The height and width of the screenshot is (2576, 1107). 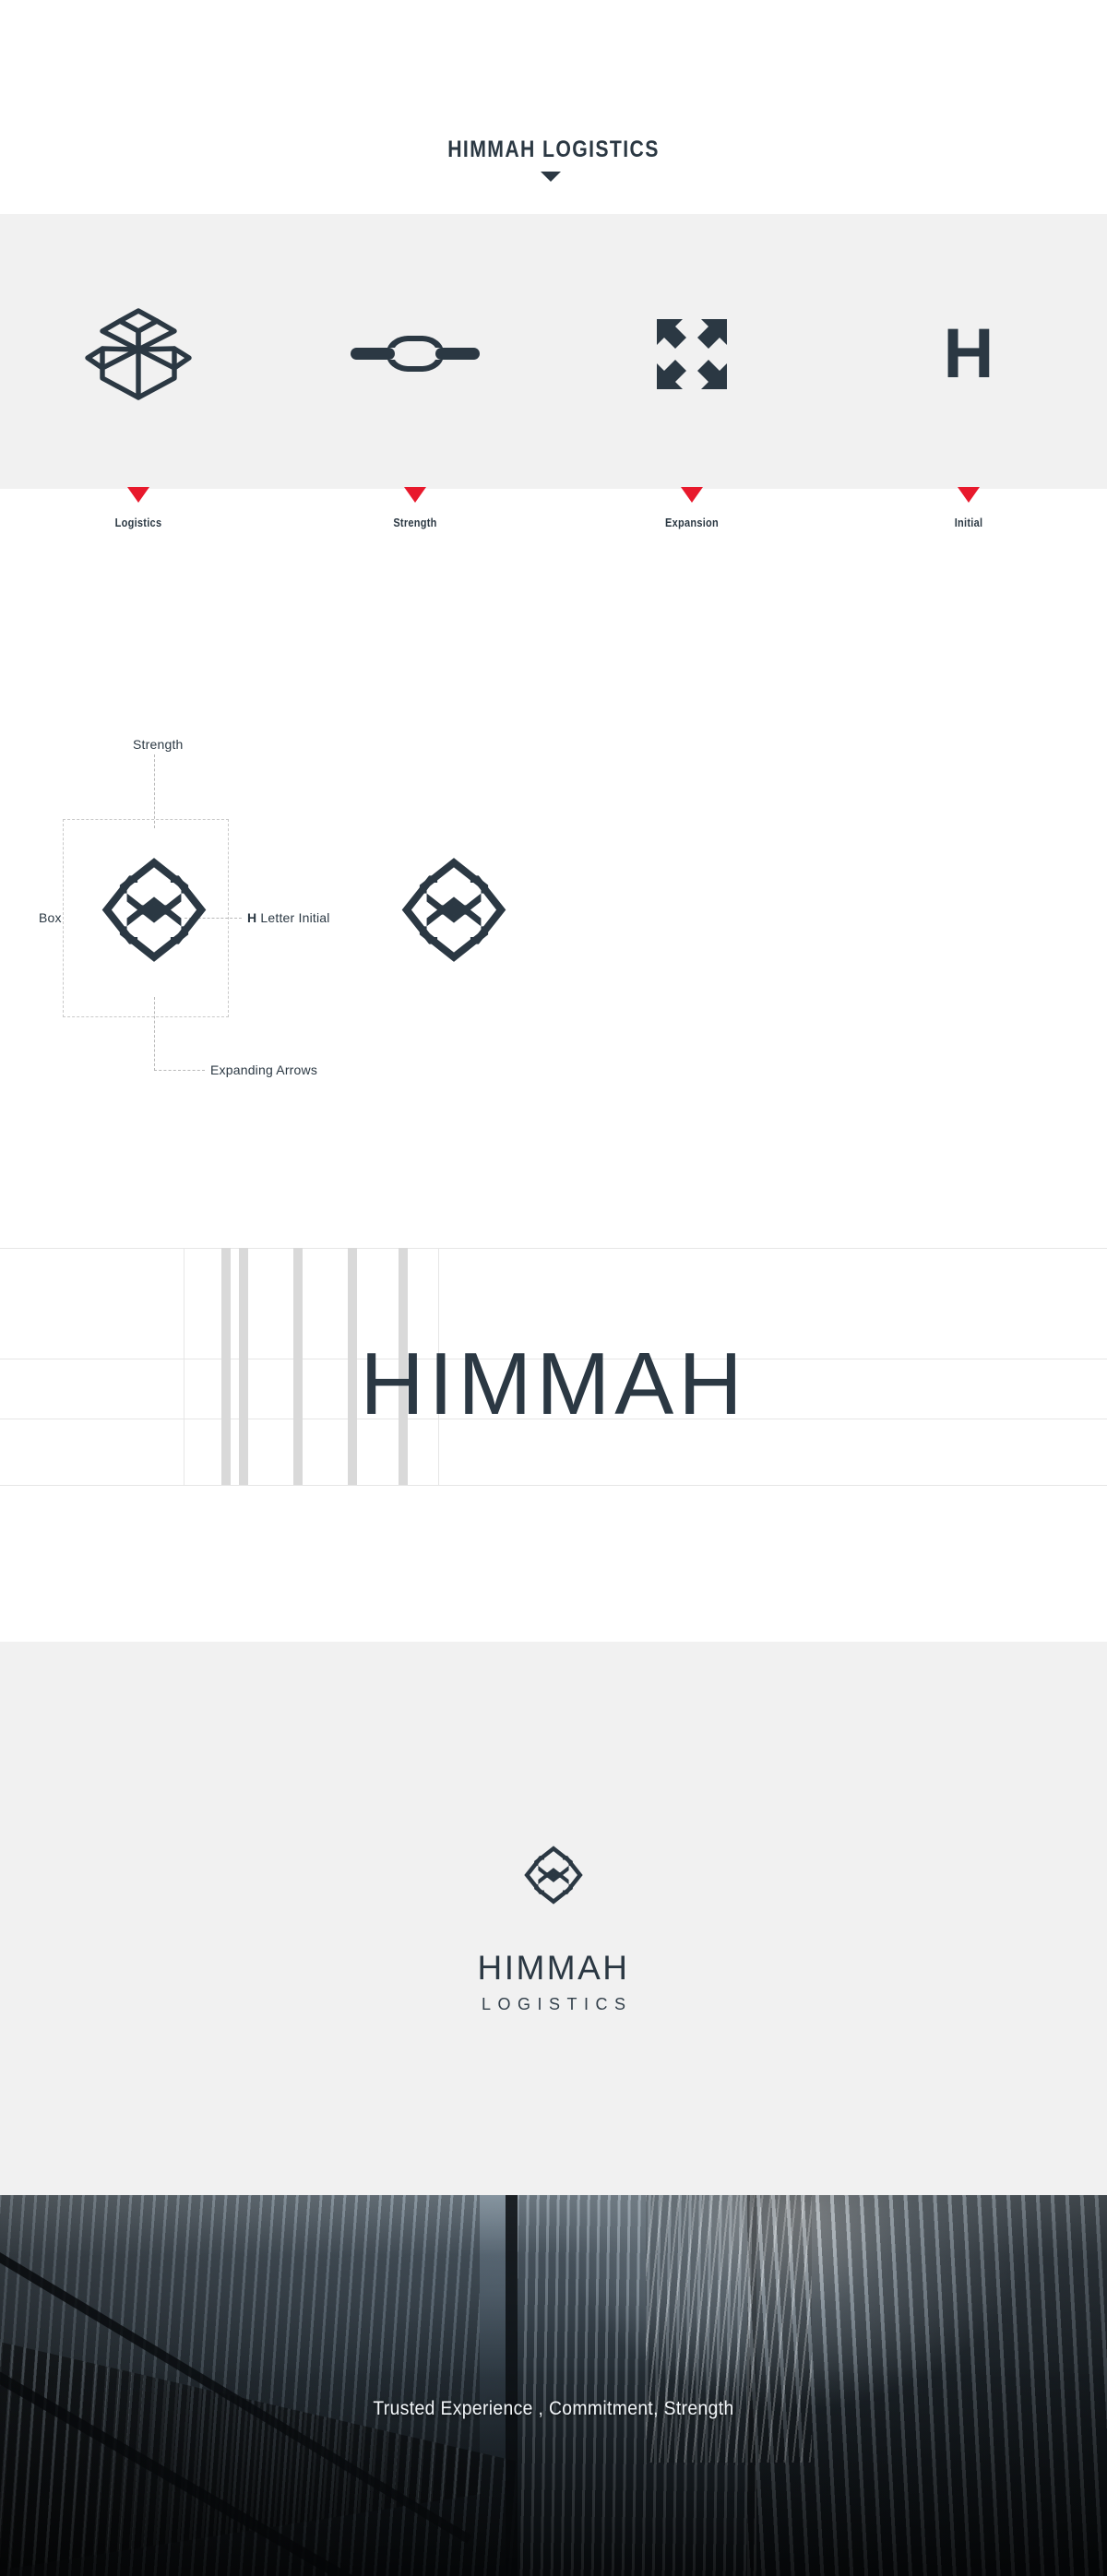 What do you see at coordinates (415, 522) in the screenshot?
I see `concept-label-strength: Strength` at bounding box center [415, 522].